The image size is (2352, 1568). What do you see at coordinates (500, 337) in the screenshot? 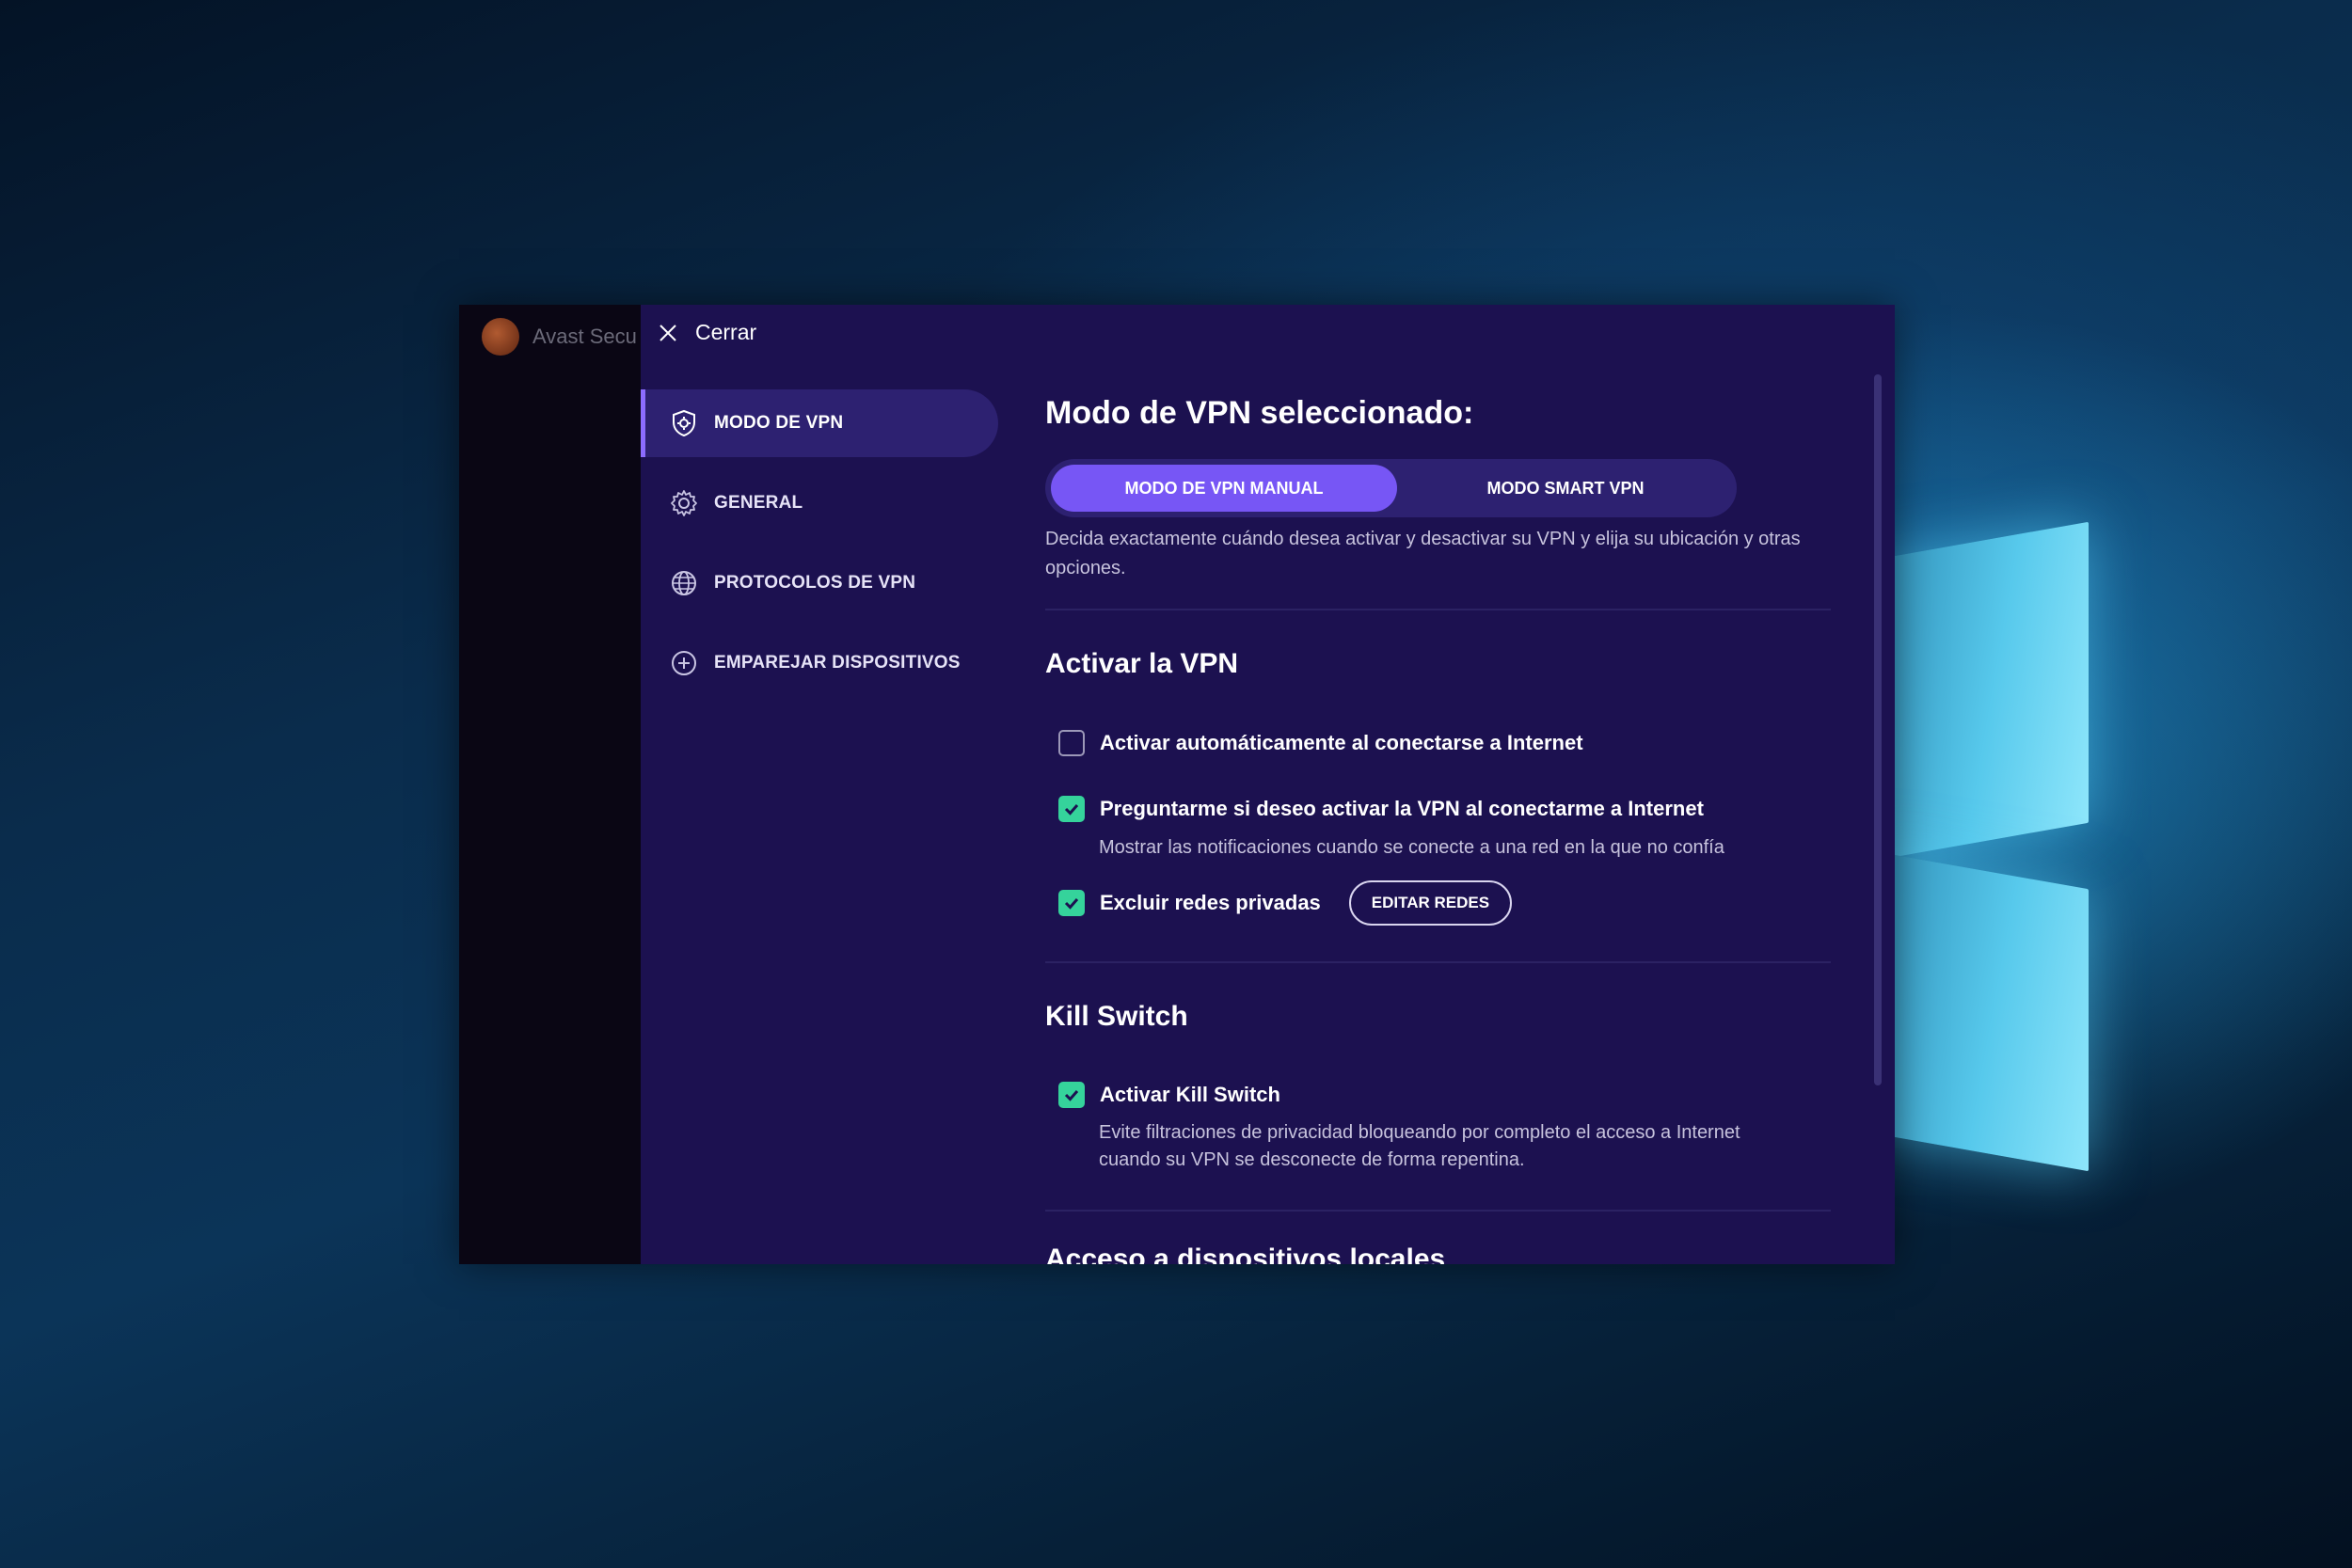
I see `avast-logo-icon` at bounding box center [500, 337].